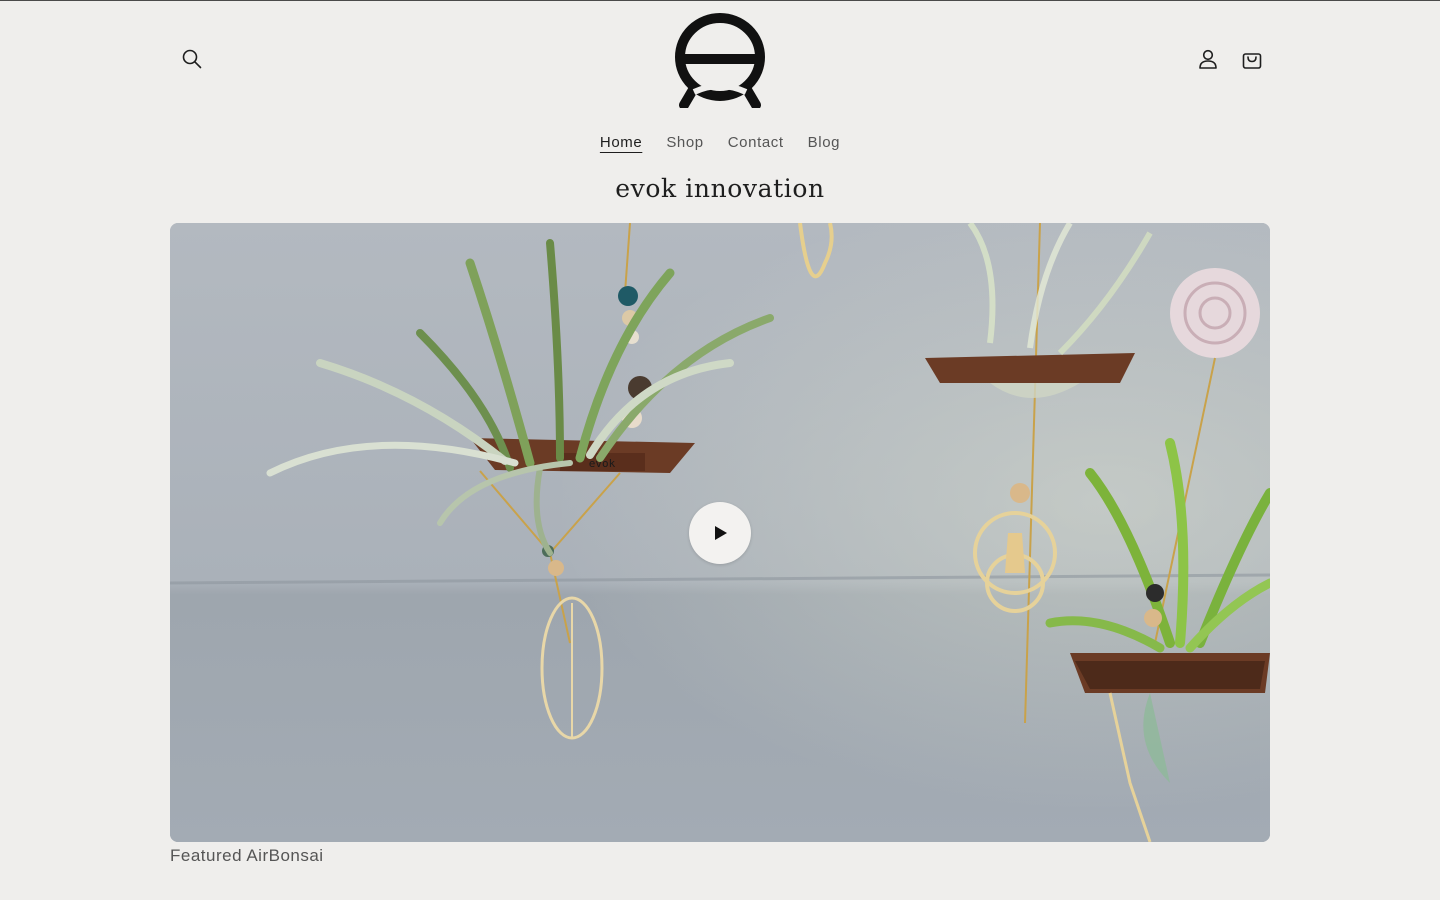 This screenshot has height=900, width=1440. I want to click on cart-icon, so click(1252, 61).